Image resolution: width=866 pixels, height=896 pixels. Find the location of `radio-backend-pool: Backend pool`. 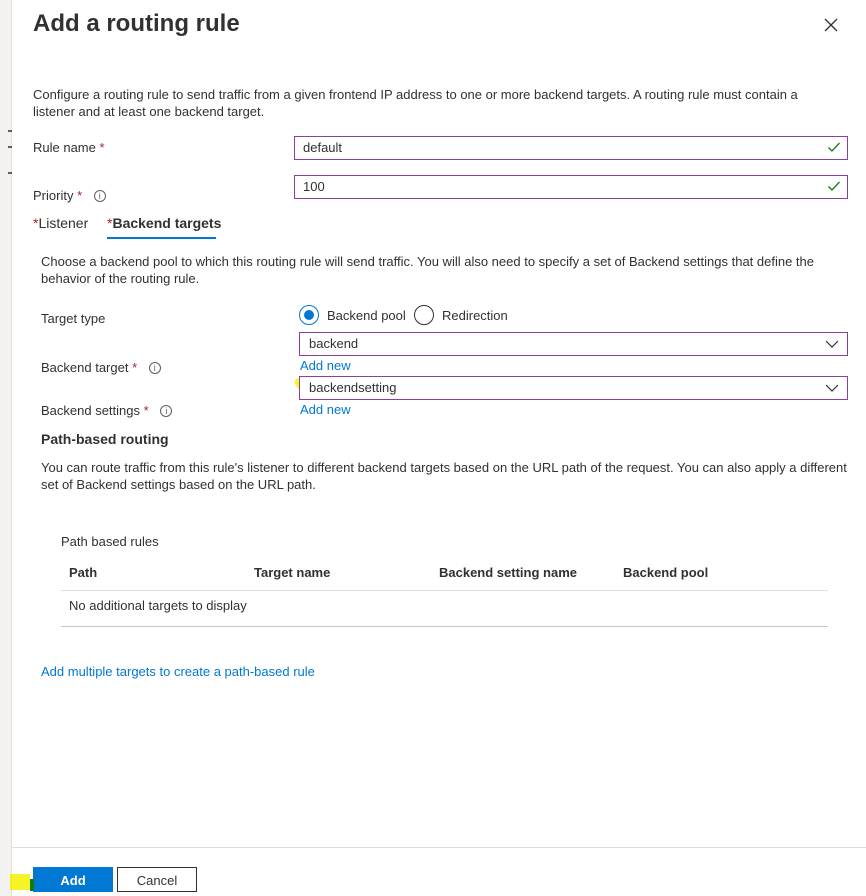

radio-backend-pool: Backend pool is located at coordinates (352, 315).